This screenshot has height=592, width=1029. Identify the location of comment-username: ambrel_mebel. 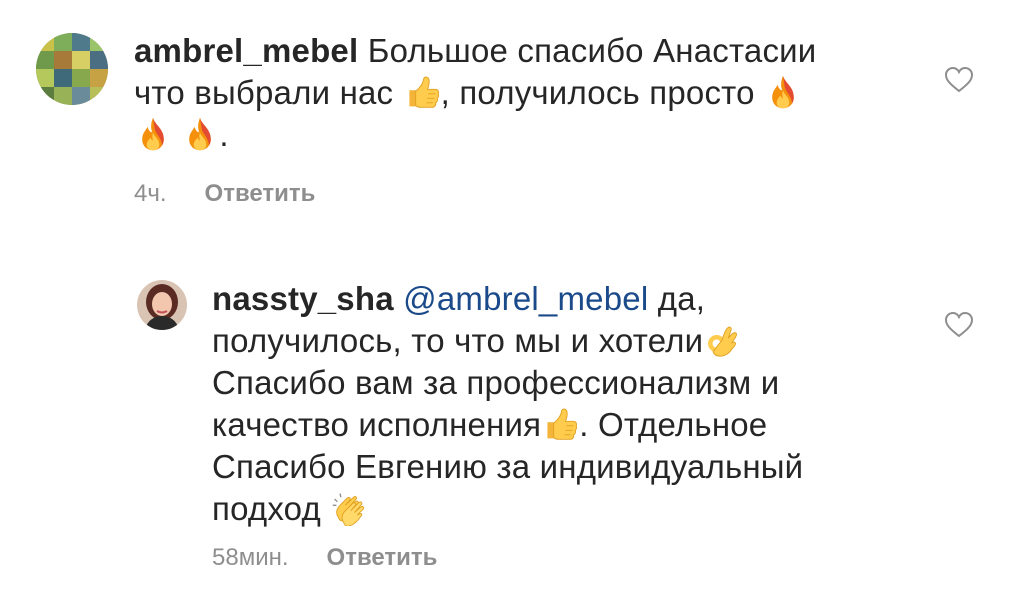
(246, 50).